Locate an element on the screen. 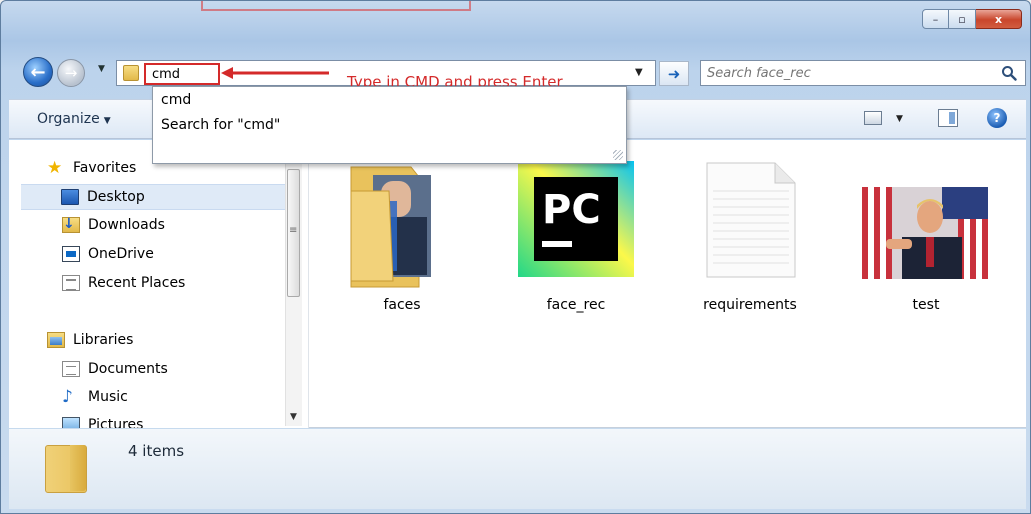 The width and height of the screenshot is (1031, 514). annotation-arrow-icon is located at coordinates (275, 73).